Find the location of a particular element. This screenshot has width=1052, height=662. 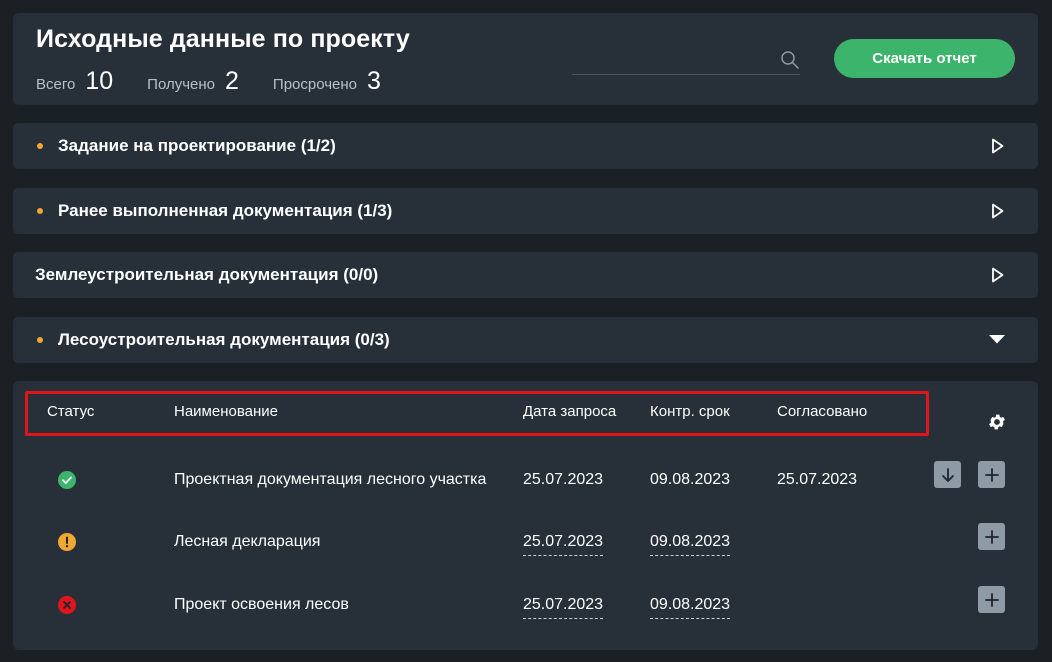

stats-bar: Всего 10 Получено 2 Просрочено 3 is located at coordinates (225, 81).